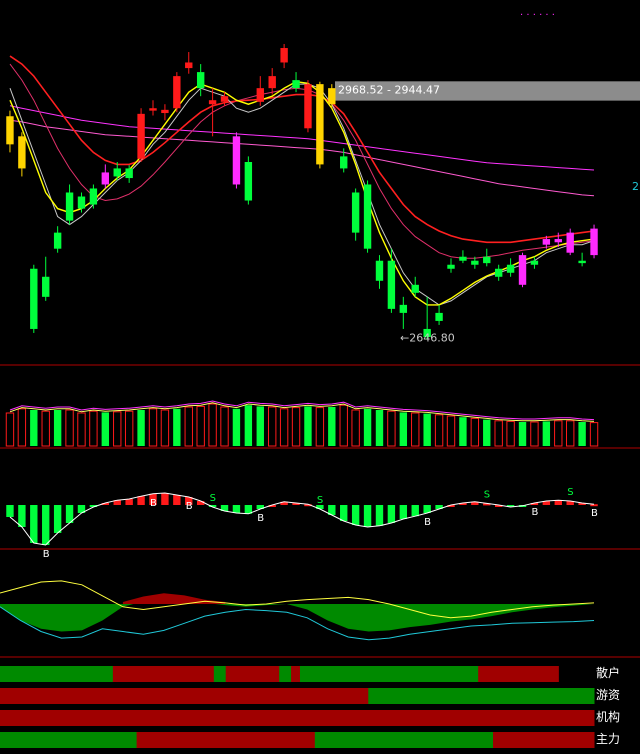 The width and height of the screenshot is (640, 754). What do you see at coordinates (537, 15) in the screenshot?
I see `top-dots: · · · · · ·` at bounding box center [537, 15].